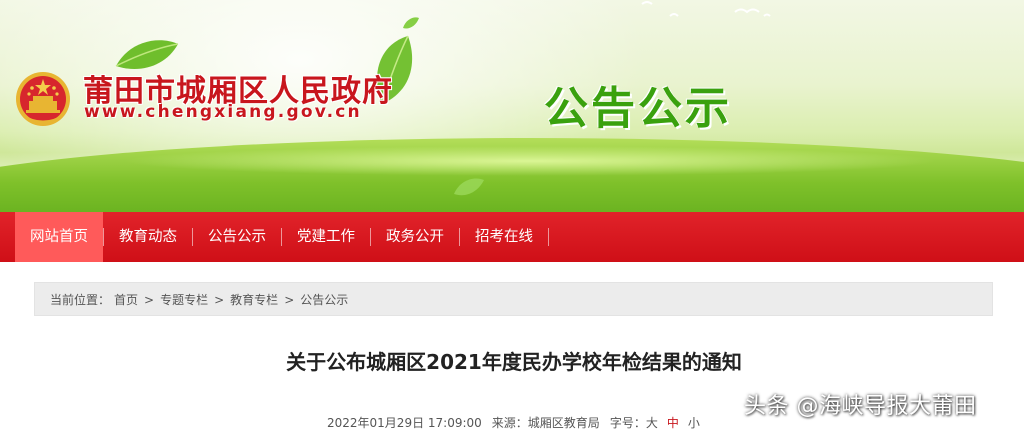 The height and width of the screenshot is (434, 1024). I want to click on breadcrumb-link-announcements: 公告公示, so click(324, 300).